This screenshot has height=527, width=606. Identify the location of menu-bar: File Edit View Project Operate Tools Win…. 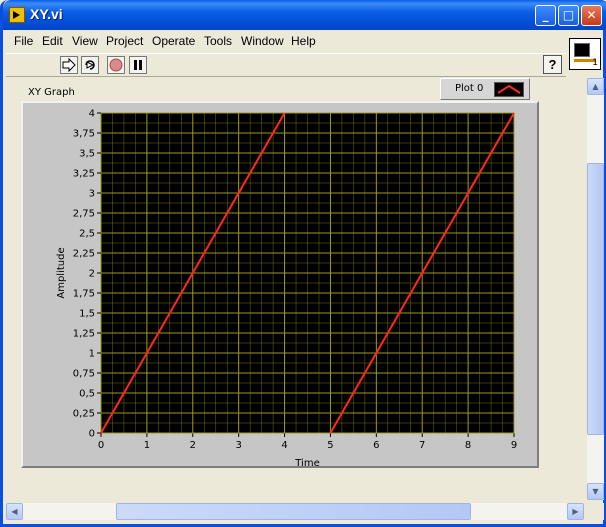
(286, 41).